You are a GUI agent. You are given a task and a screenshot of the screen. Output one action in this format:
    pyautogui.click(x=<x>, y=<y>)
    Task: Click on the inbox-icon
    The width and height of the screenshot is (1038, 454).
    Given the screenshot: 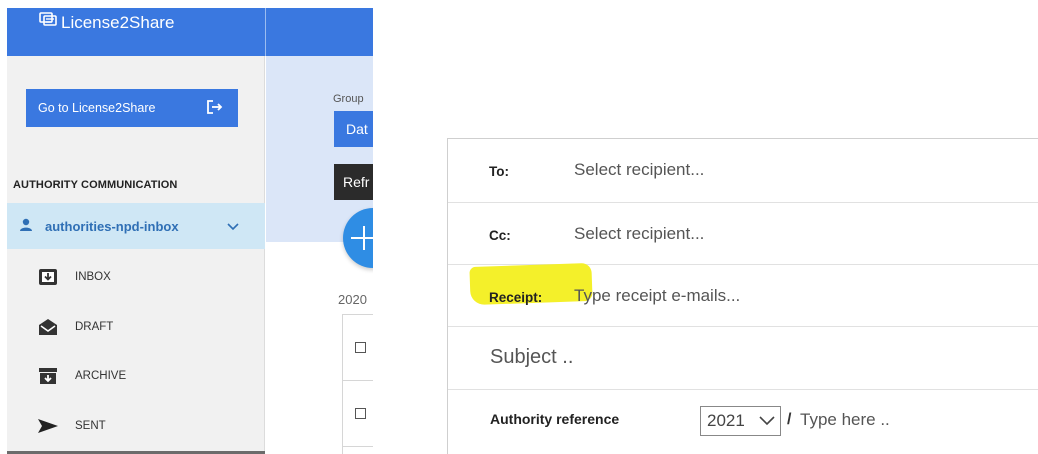 What is the action you would take?
    pyautogui.click(x=48, y=277)
    